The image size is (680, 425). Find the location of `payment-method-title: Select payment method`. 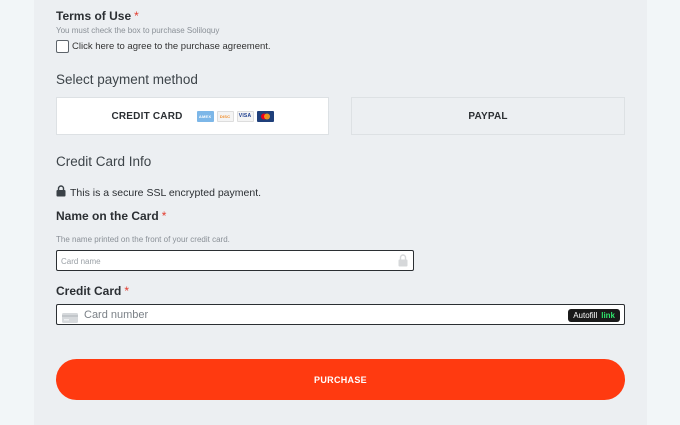

payment-method-title: Select payment method is located at coordinates (127, 79).